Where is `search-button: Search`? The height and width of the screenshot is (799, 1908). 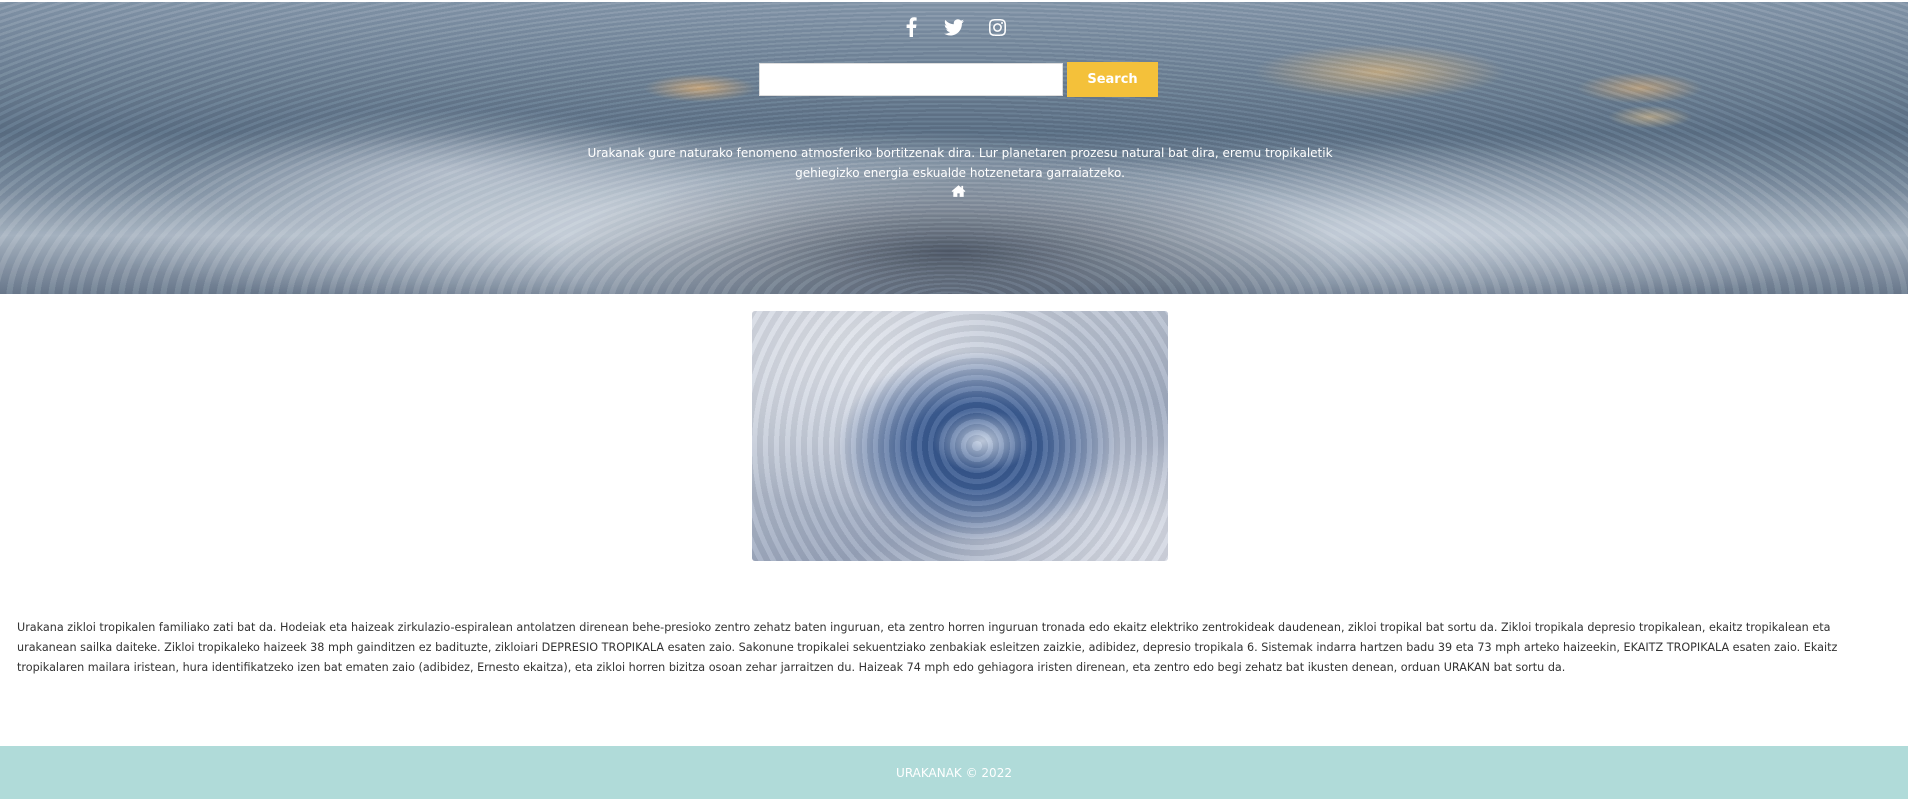
search-button: Search is located at coordinates (1112, 79).